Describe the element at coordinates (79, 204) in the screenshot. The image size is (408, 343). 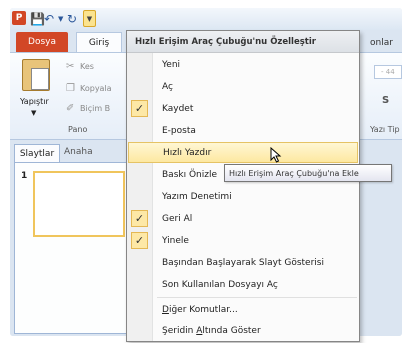
I see `slide-thumbnail` at that location.